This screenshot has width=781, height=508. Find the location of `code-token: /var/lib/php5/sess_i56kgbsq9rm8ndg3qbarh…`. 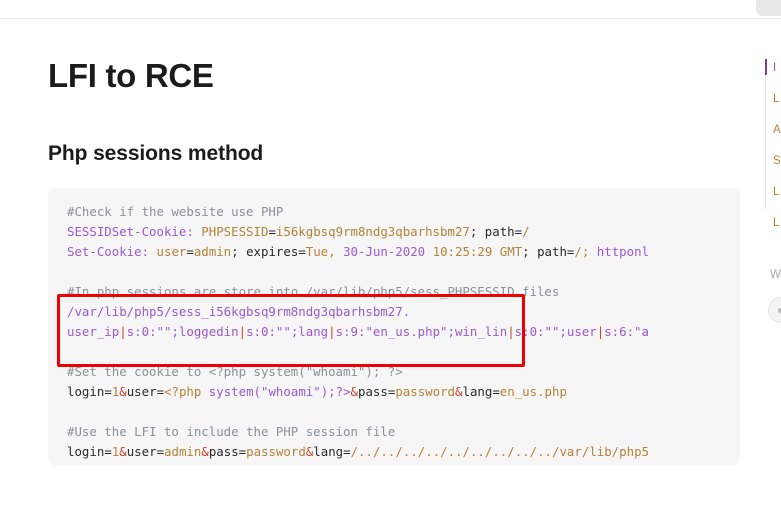

code-token: /var/lib/php5/sess_i56kgbsq9rm8ndg3qbarh… is located at coordinates (239, 311).